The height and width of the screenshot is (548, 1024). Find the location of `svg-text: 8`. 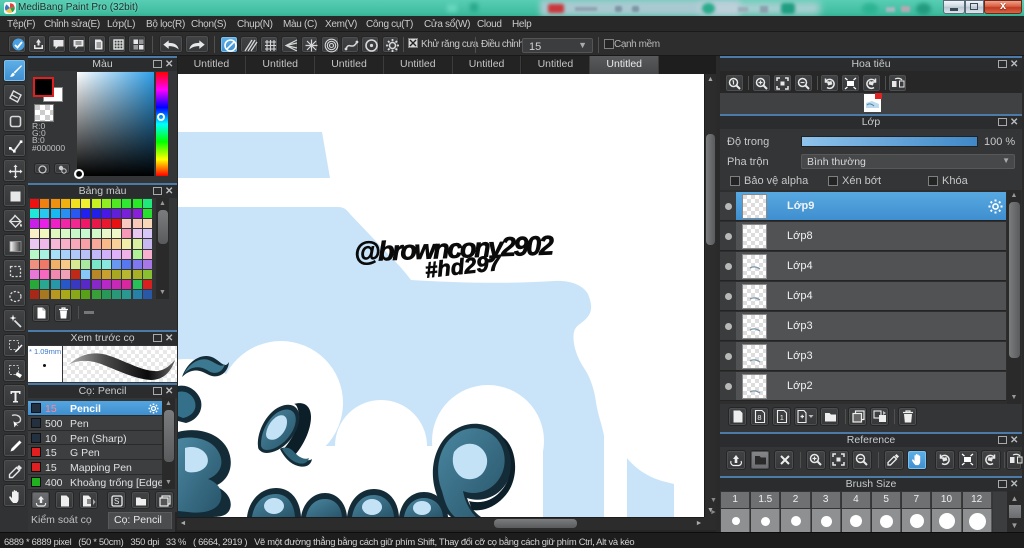

svg-text: 8 is located at coordinates (759, 417).